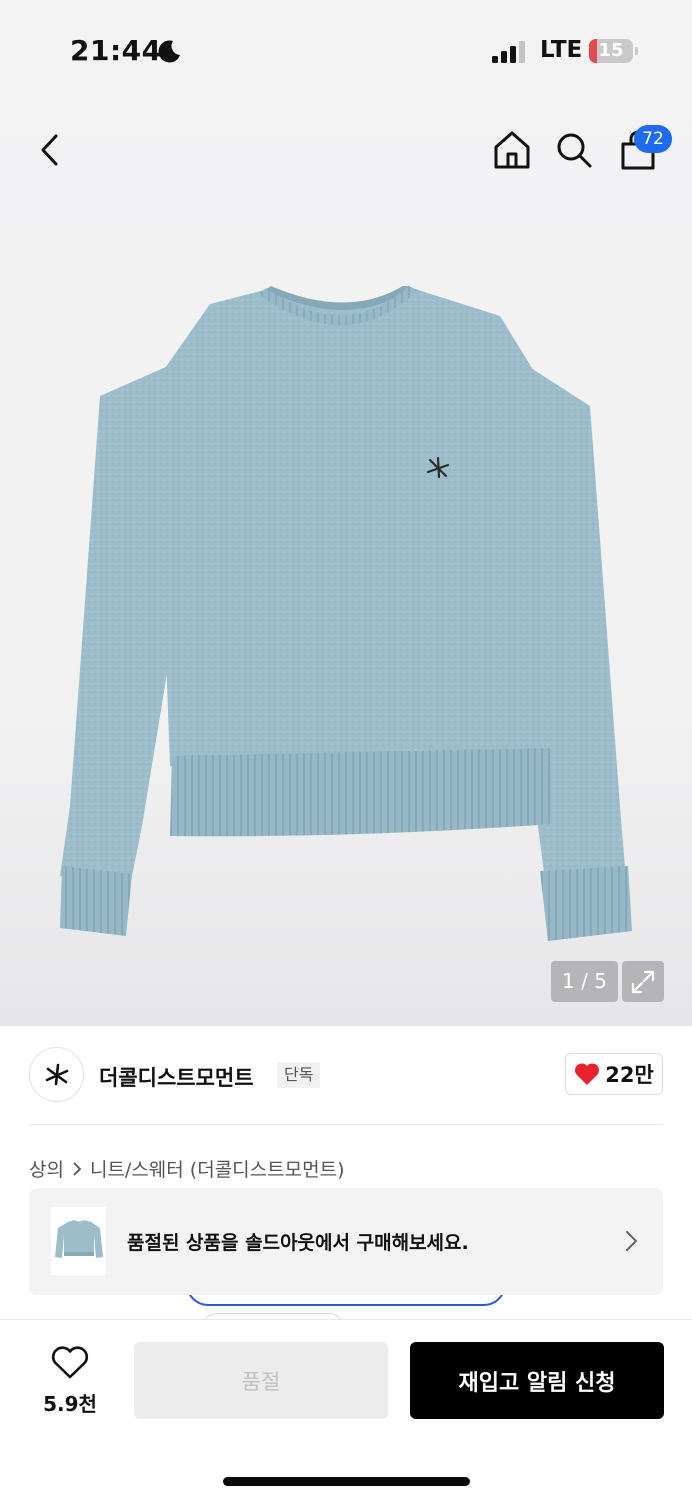 Image resolution: width=692 pixels, height=1500 pixels. I want to click on exclusive-badge: 단독, so click(299, 1075).